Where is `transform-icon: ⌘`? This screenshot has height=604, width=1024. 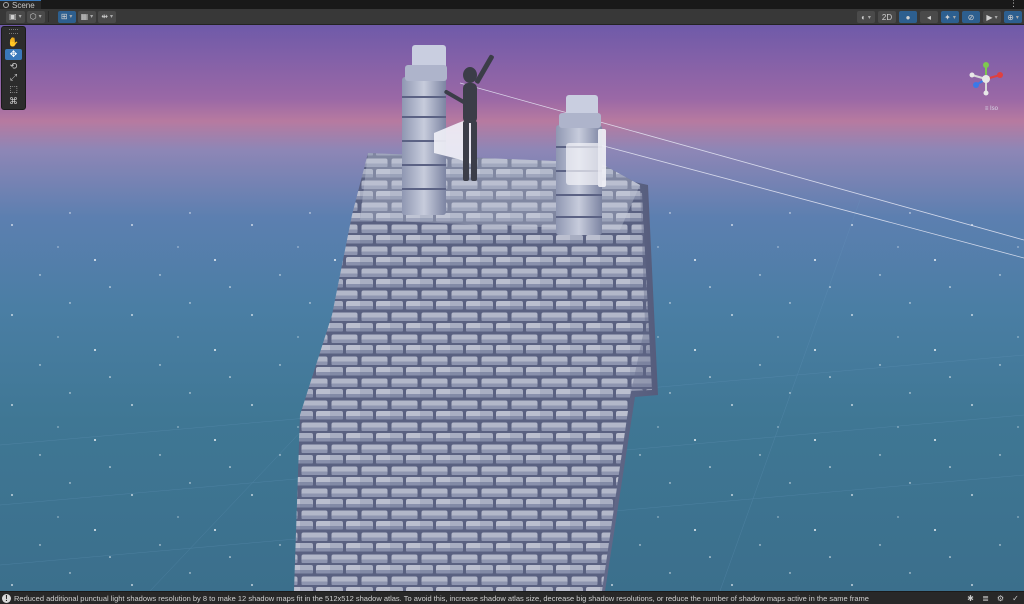 transform-icon: ⌘ is located at coordinates (13, 101).